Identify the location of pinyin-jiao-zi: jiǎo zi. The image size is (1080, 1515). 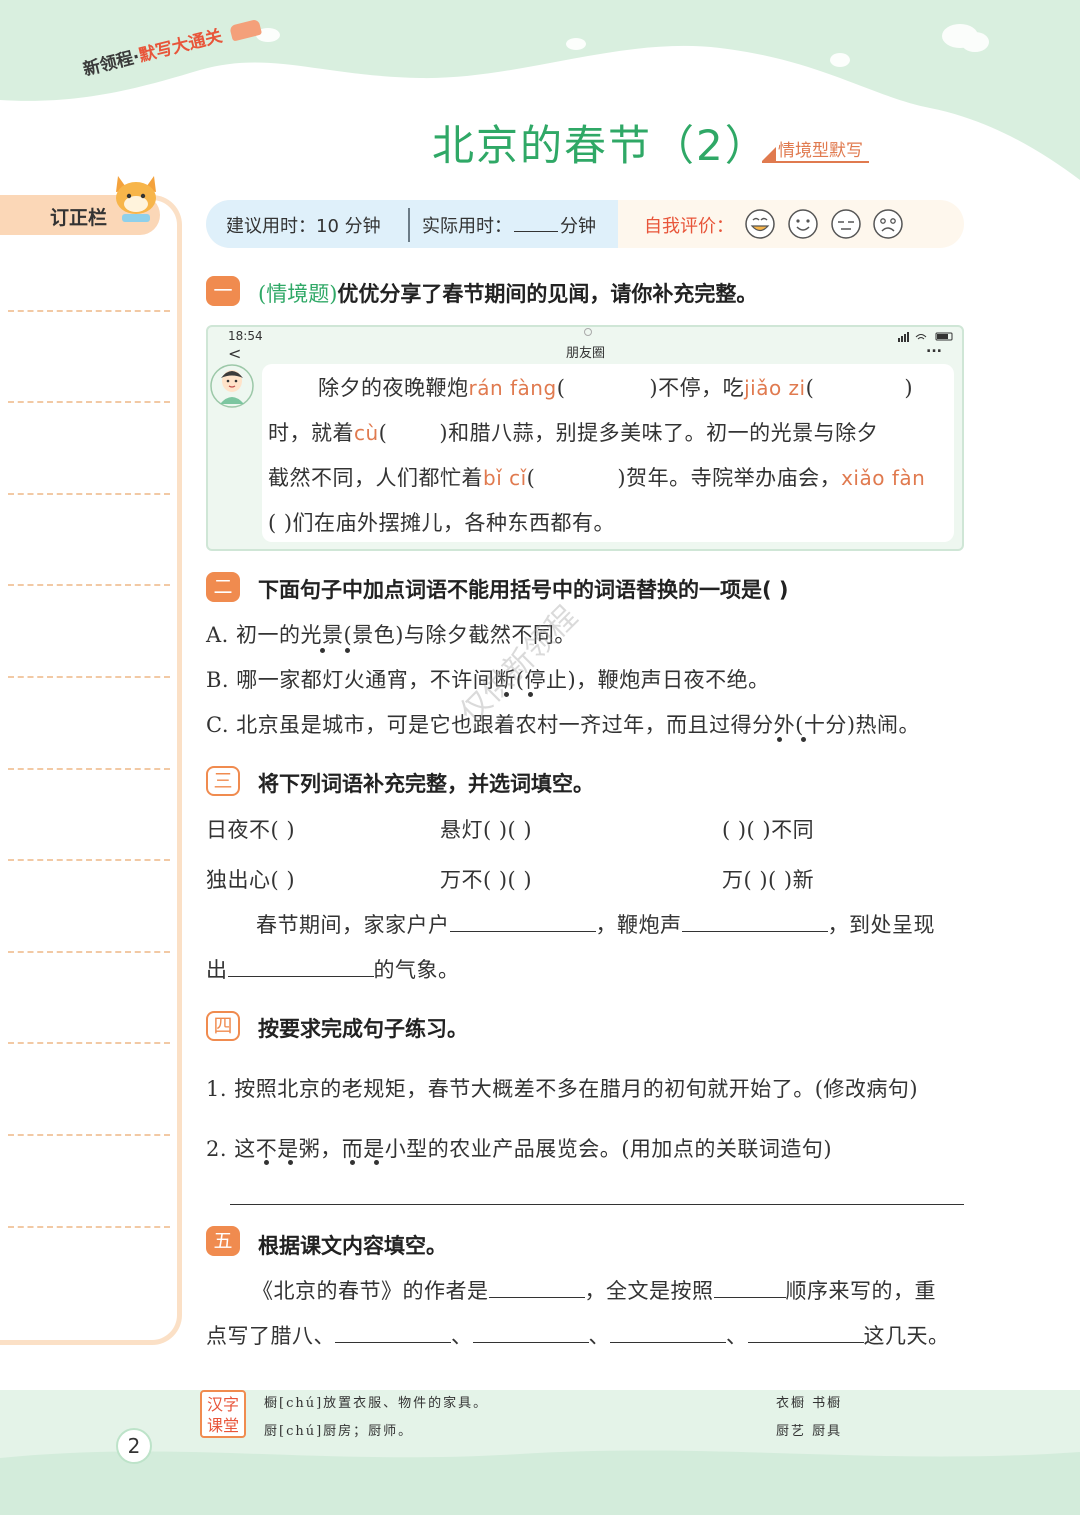
(775, 388).